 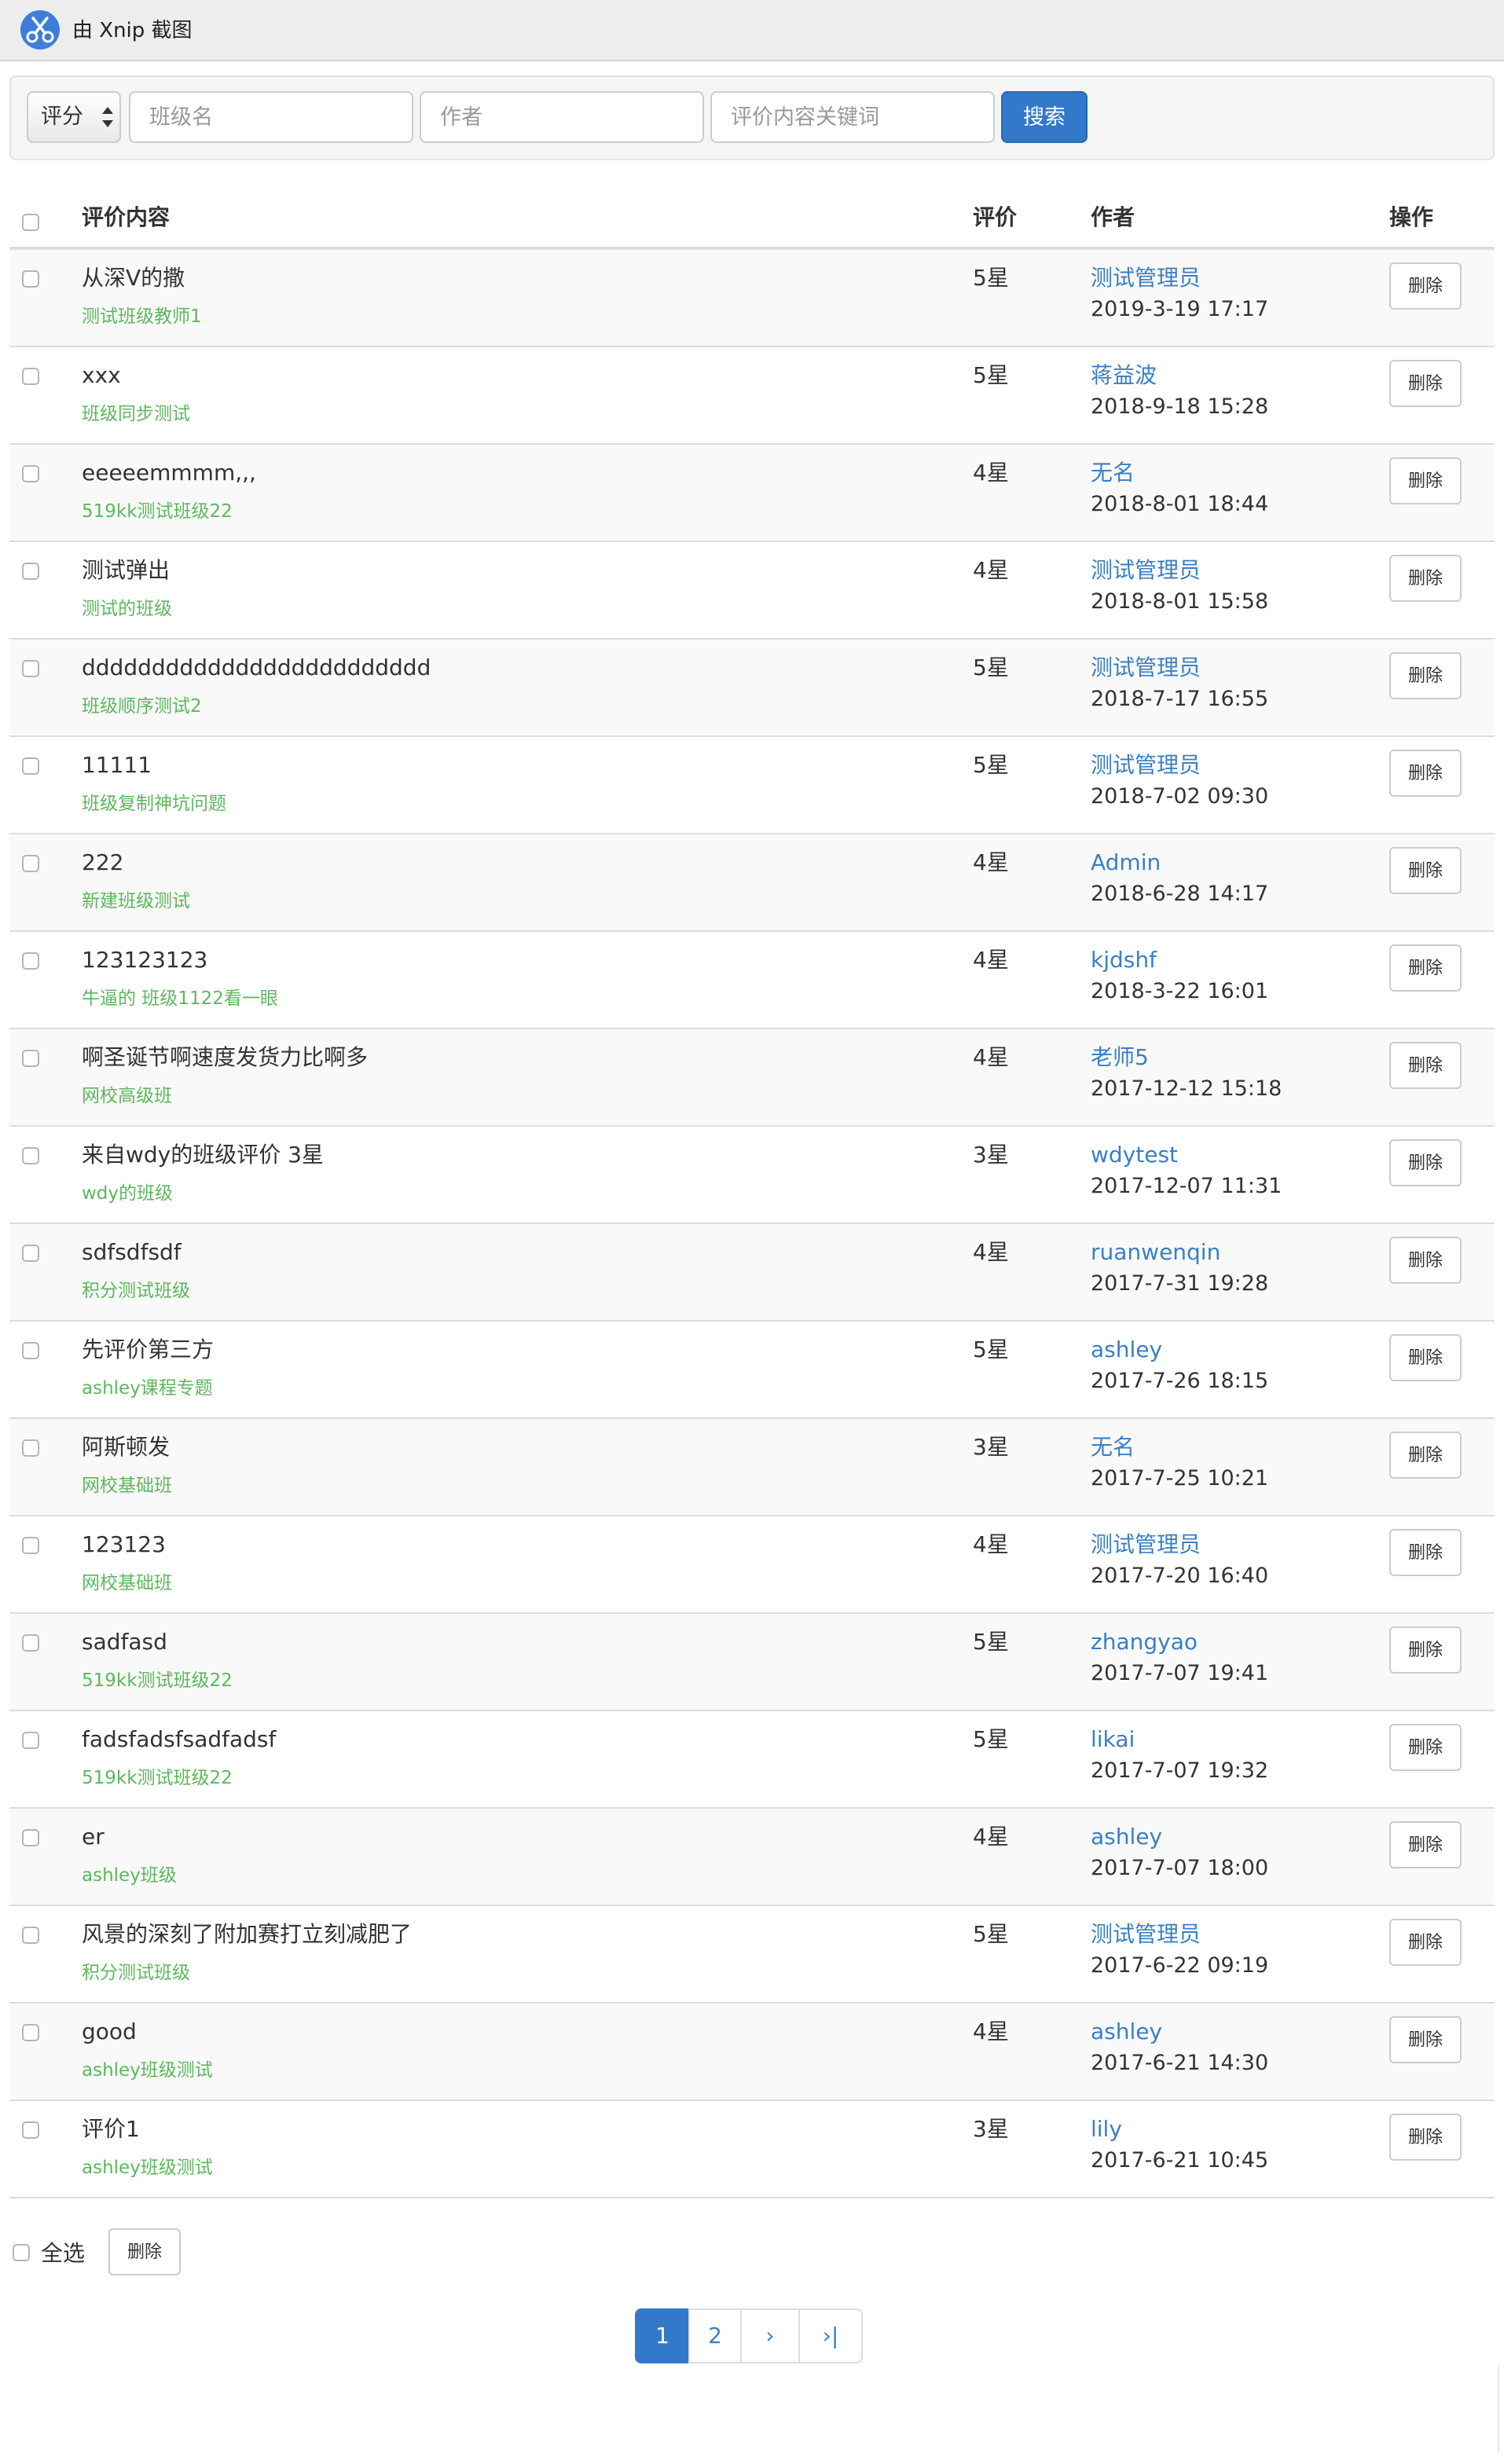 What do you see at coordinates (129, 1875) in the screenshot?
I see `row-class-name: ashley班级` at bounding box center [129, 1875].